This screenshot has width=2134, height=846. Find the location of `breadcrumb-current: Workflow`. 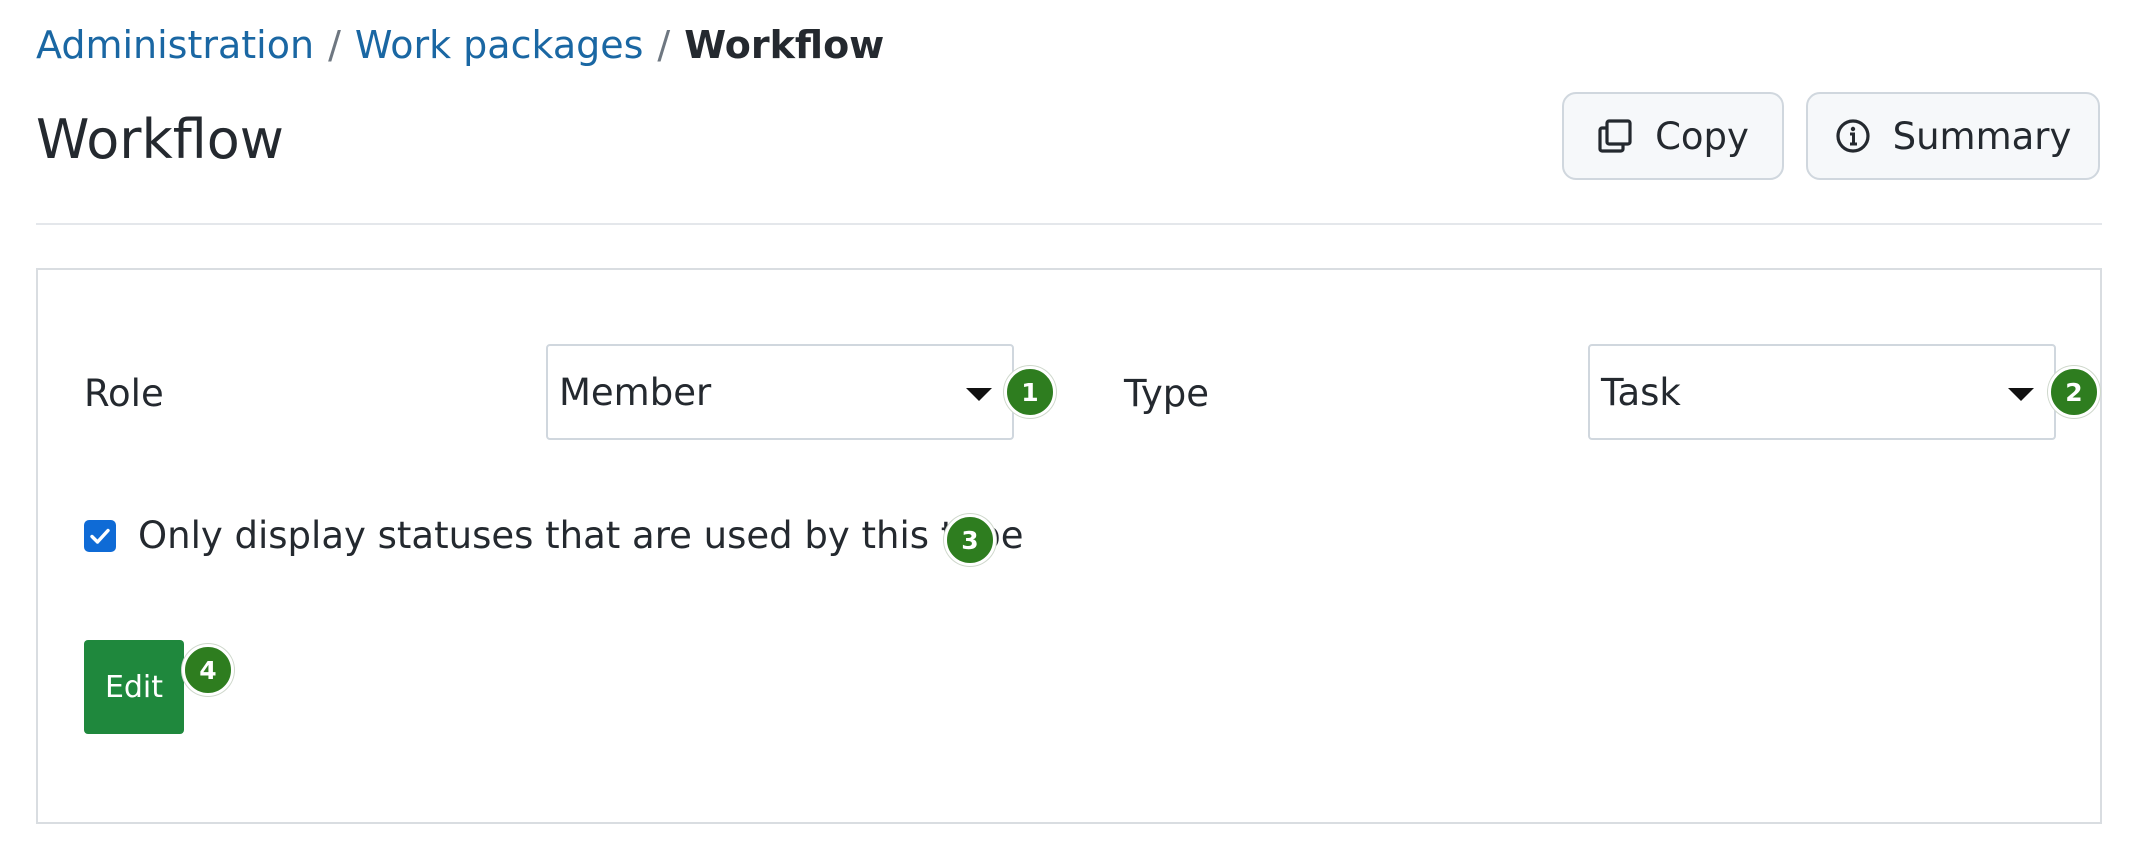

breadcrumb-current: Workflow is located at coordinates (784, 45).